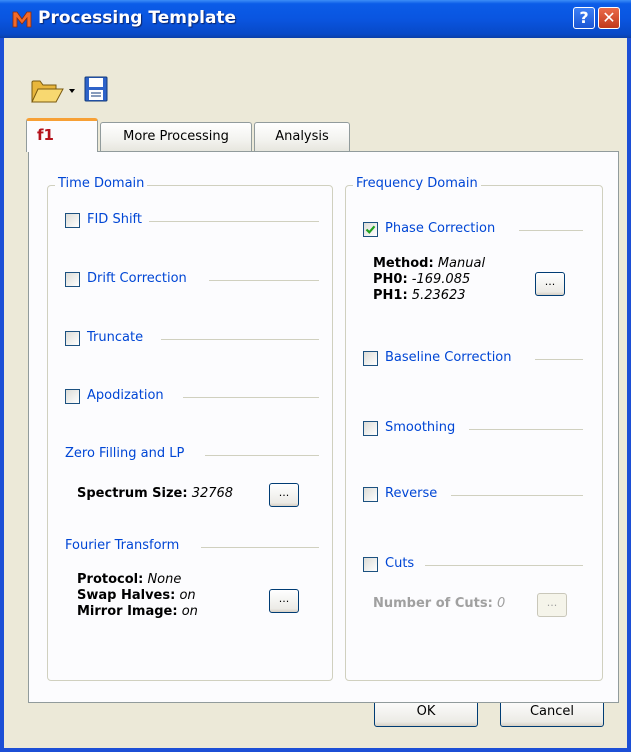 This screenshot has width=631, height=752. Describe the element at coordinates (72, 220) in the screenshot. I see `fid-shift-checkbox` at that location.